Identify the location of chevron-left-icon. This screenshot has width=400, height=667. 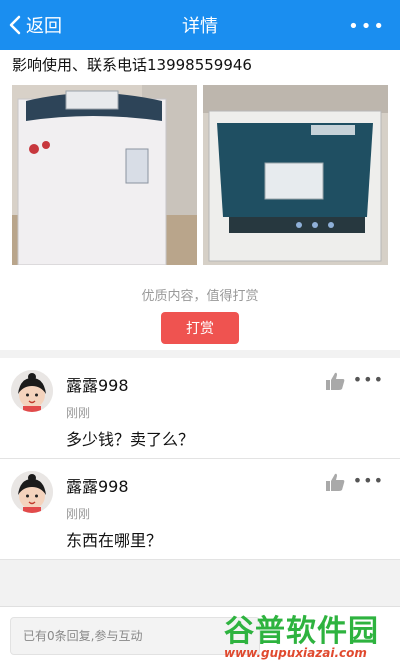
(15, 25).